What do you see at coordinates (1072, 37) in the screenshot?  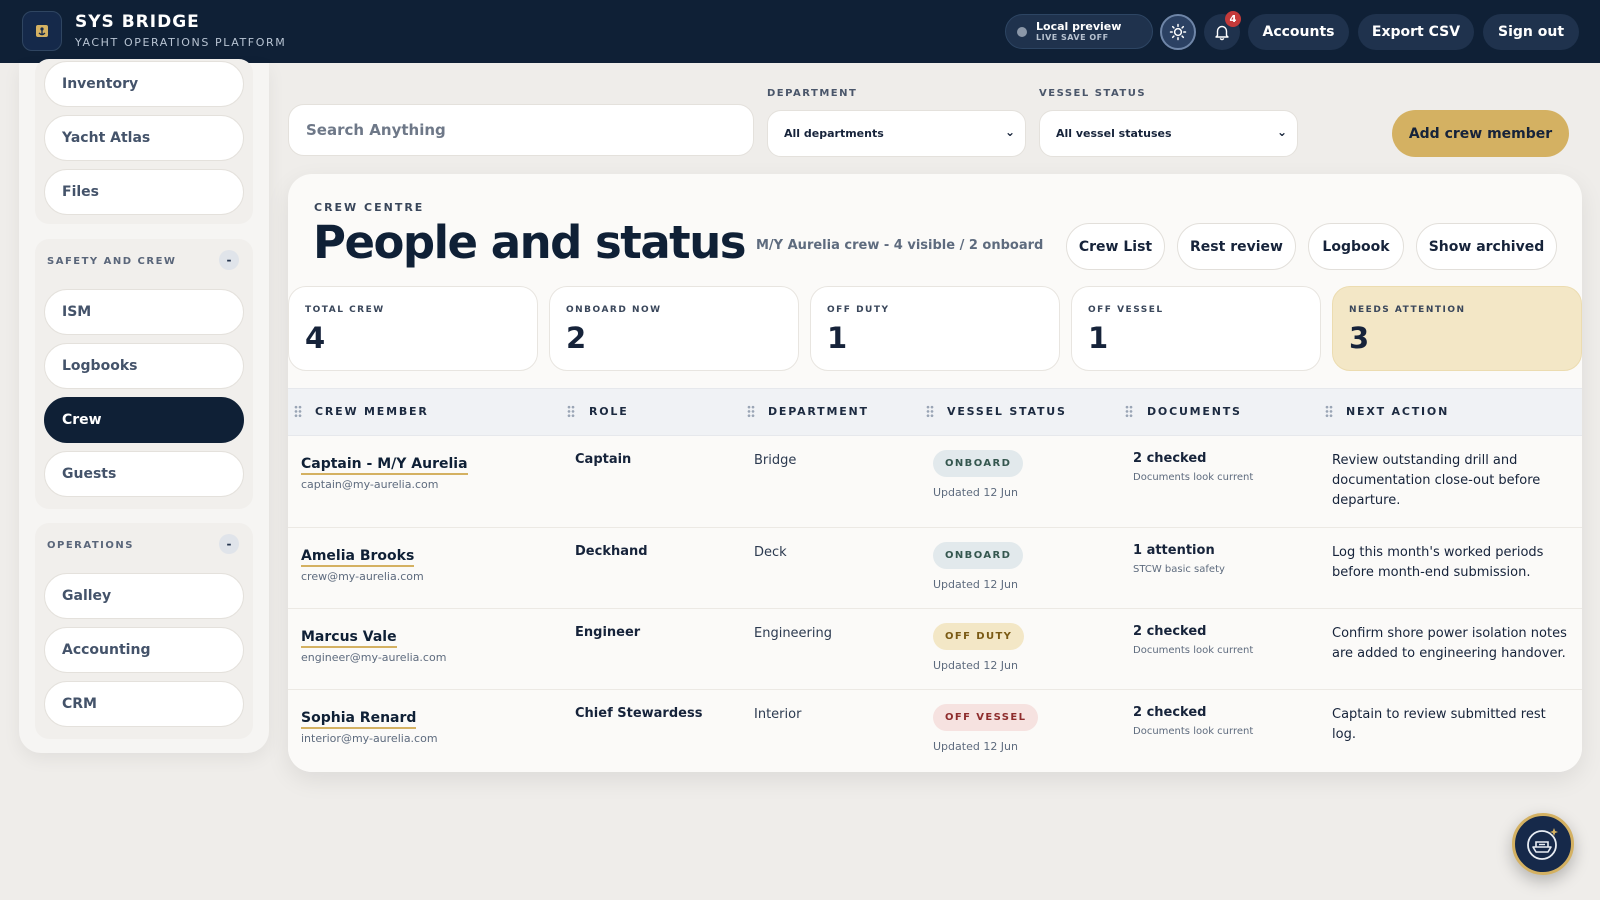 I see `preview-subtitle: LIVE SAVE OFF` at bounding box center [1072, 37].